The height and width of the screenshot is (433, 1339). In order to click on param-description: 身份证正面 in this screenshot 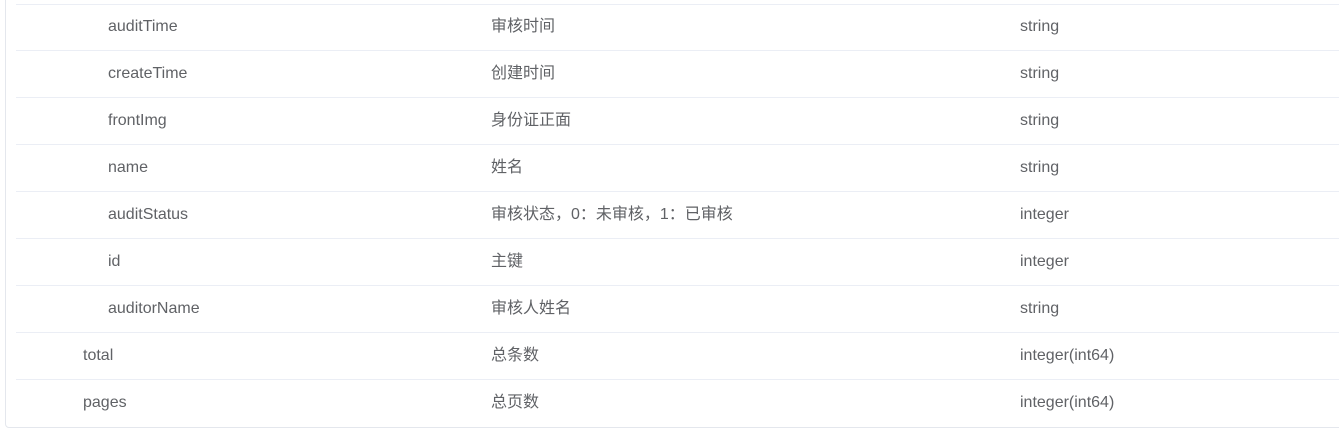, I will do `click(531, 120)`.